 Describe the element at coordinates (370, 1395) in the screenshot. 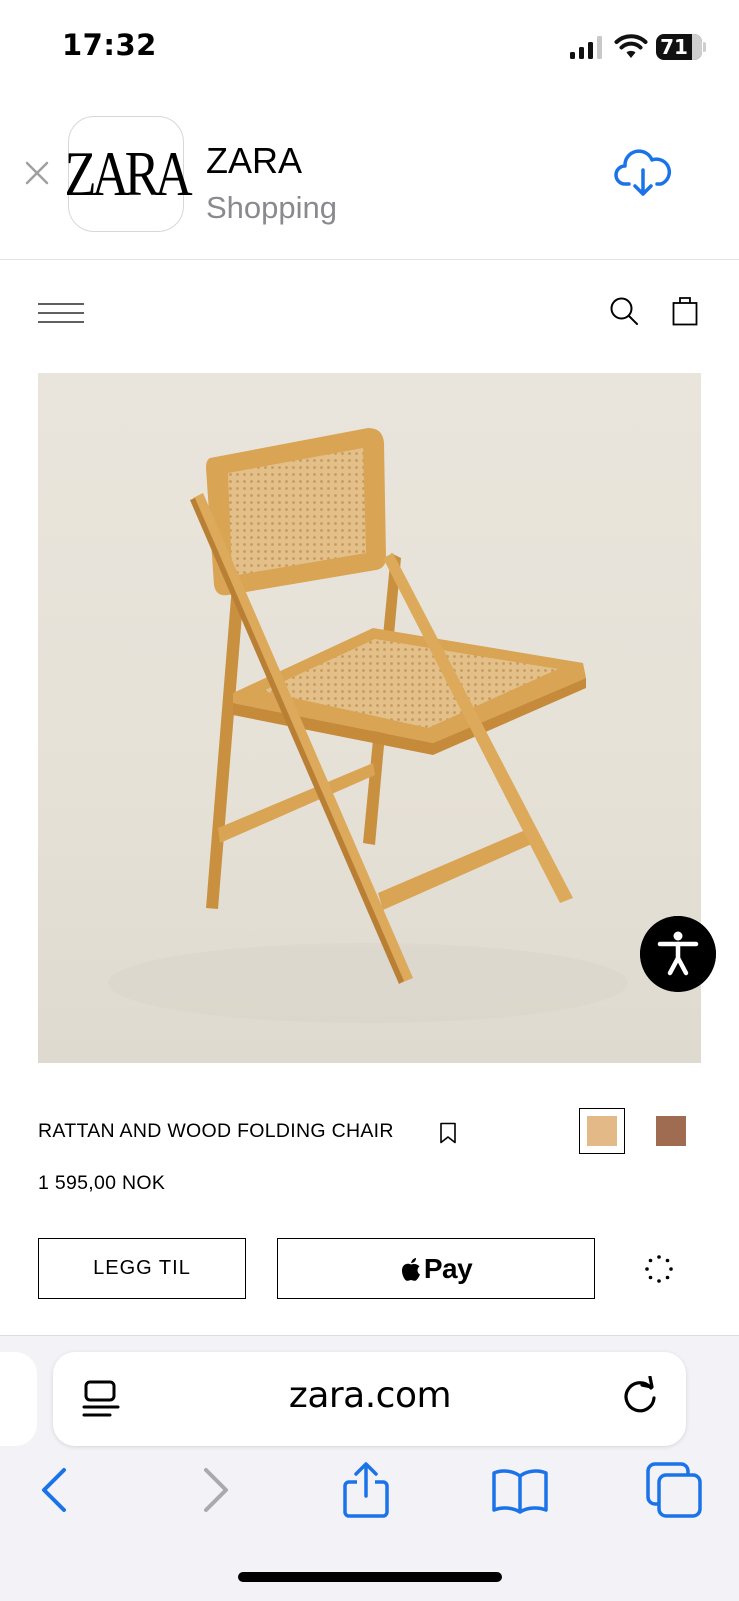

I see `address-url: zara.com` at that location.